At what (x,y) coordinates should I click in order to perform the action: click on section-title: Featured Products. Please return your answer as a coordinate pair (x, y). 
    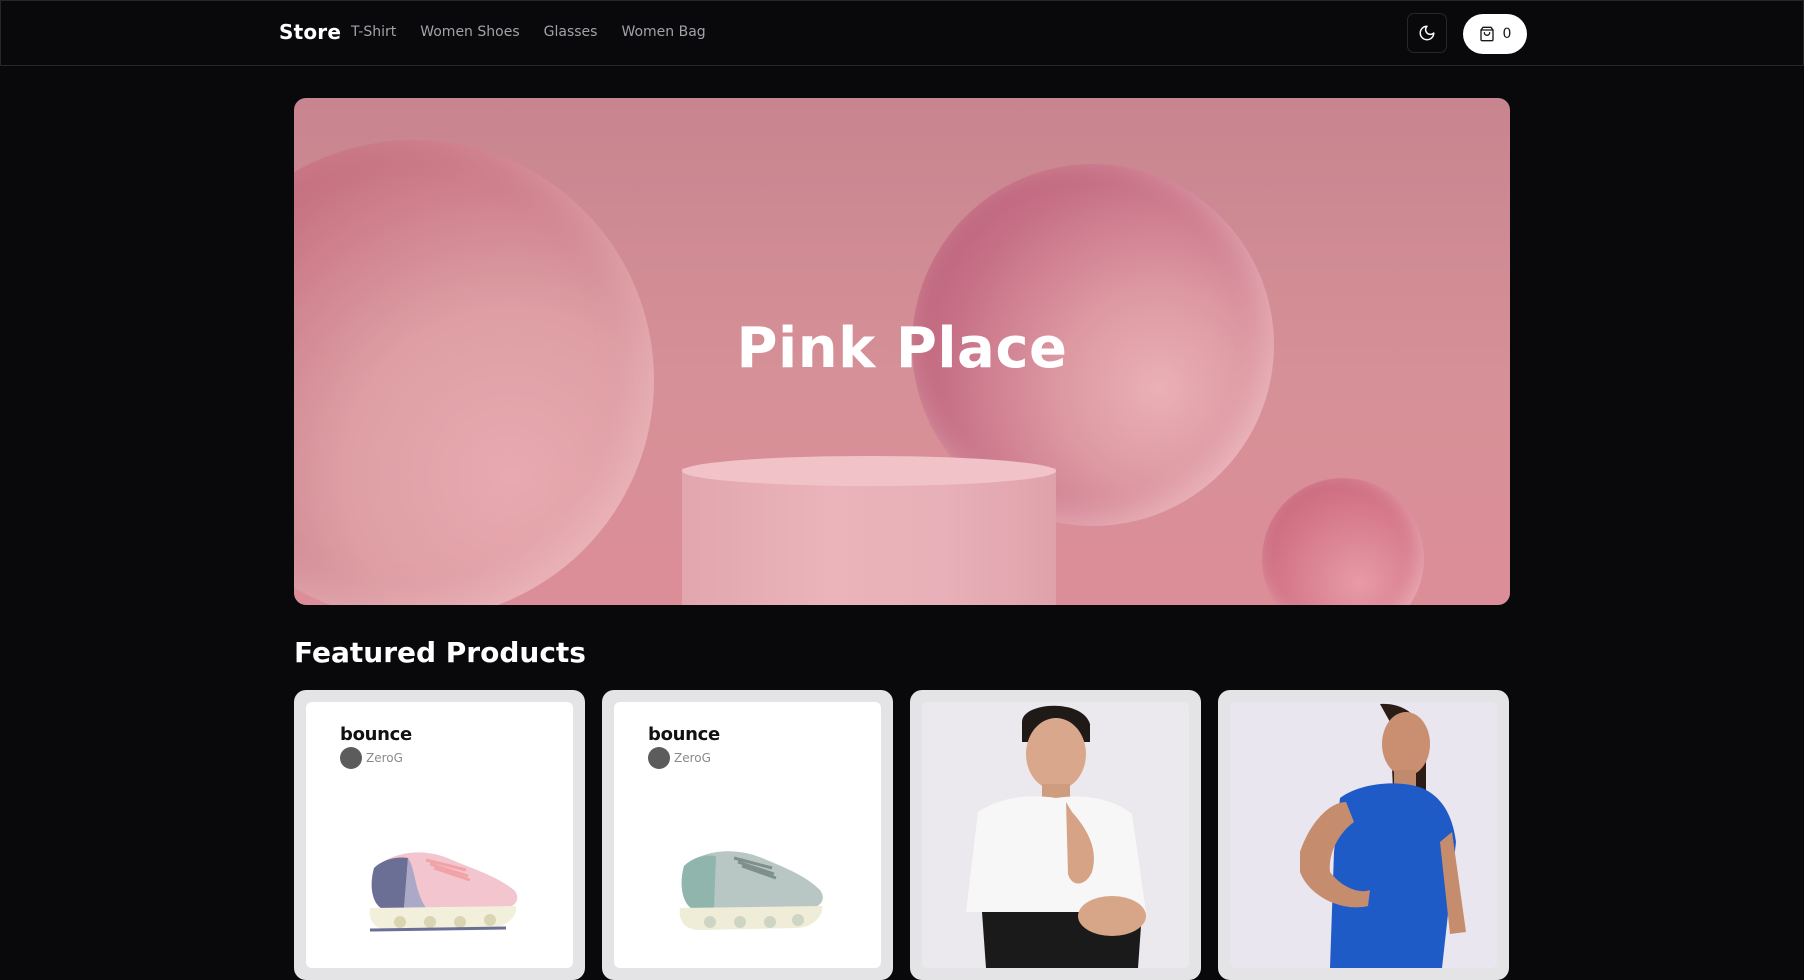
    Looking at the image, I should click on (440, 652).